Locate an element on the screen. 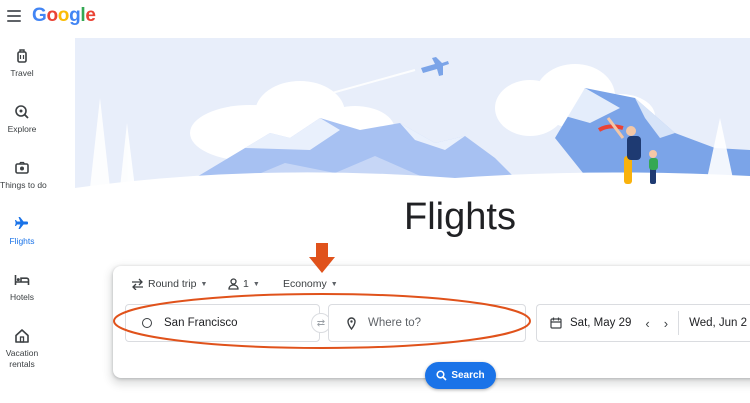  annotation-highlight-ellipse is located at coordinates (322, 321).